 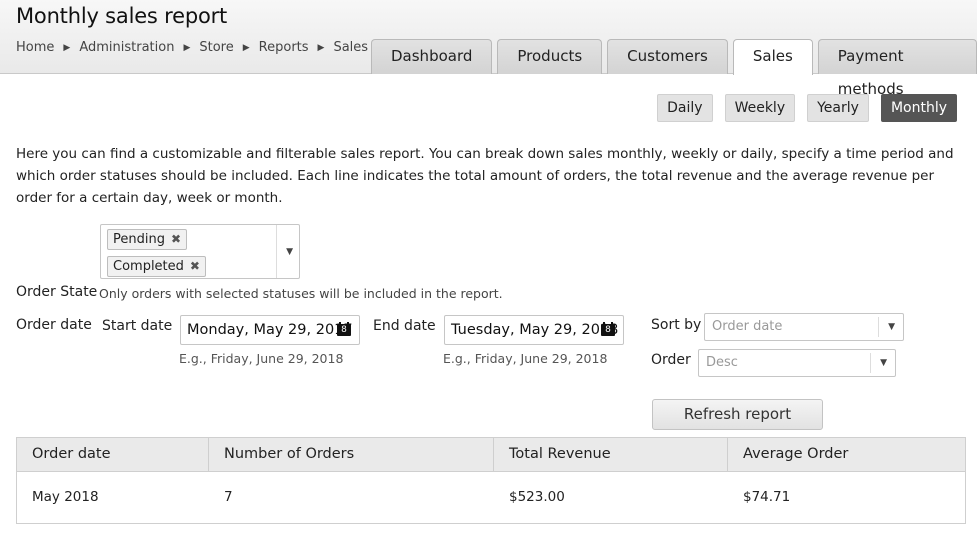 What do you see at coordinates (667, 56) in the screenshot?
I see `tab-customers: Customers` at bounding box center [667, 56].